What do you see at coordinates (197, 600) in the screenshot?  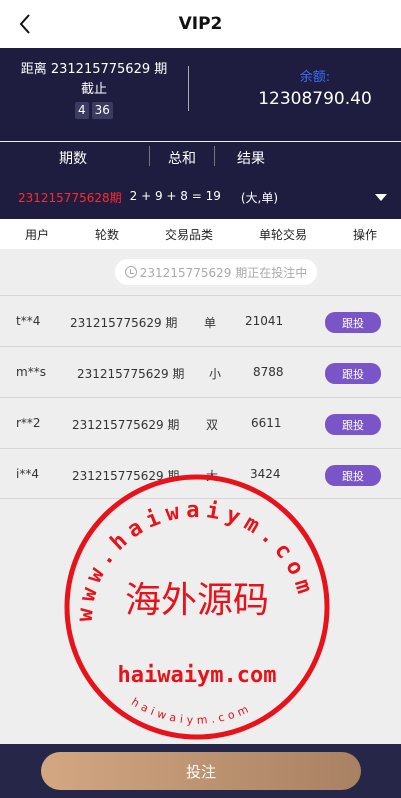 I see `watermark-center-text: 海外源码` at bounding box center [197, 600].